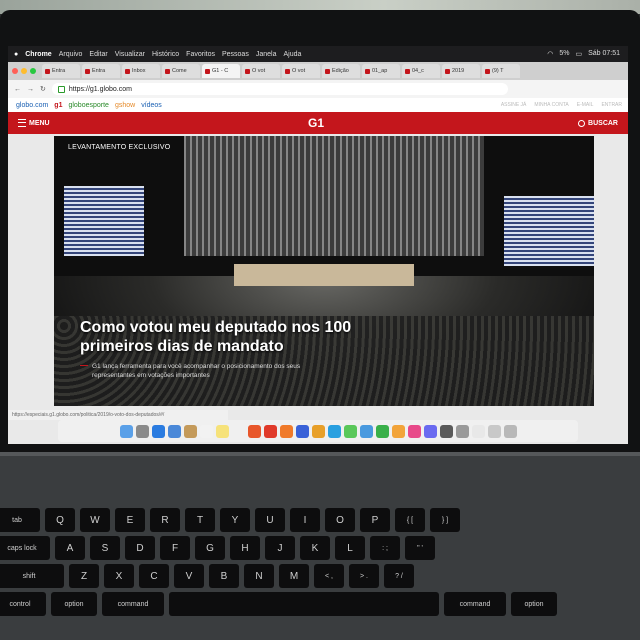 Image resolution: width=640 pixels, height=640 pixels. Describe the element at coordinates (318, 431) in the screenshot. I see `sublime-icon` at that location.